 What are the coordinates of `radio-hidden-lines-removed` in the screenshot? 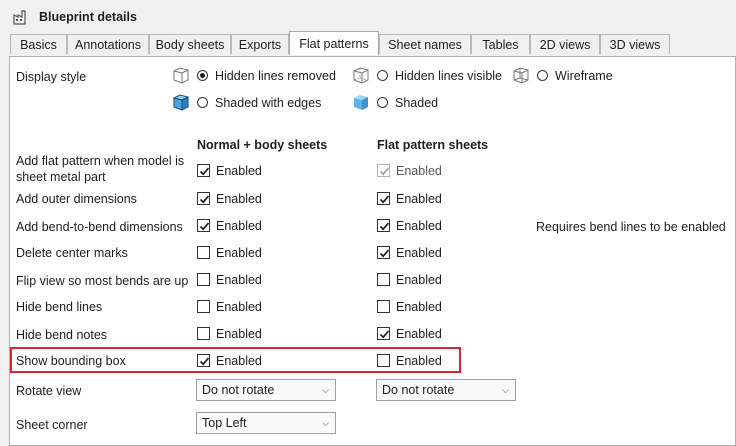 It's located at (202, 75).